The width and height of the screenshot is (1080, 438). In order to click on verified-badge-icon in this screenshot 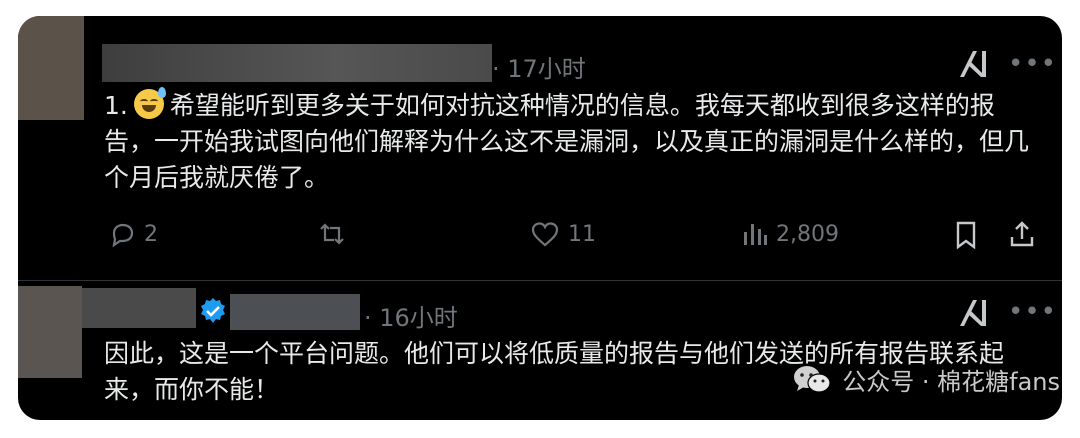, I will do `click(213, 310)`.